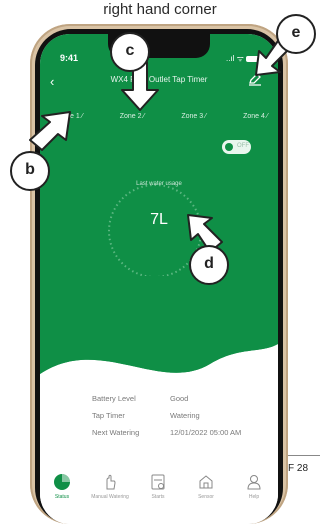 The image size is (320, 524). What do you see at coordinates (69, 58) in the screenshot?
I see `status-time: 9:41` at bounding box center [69, 58].